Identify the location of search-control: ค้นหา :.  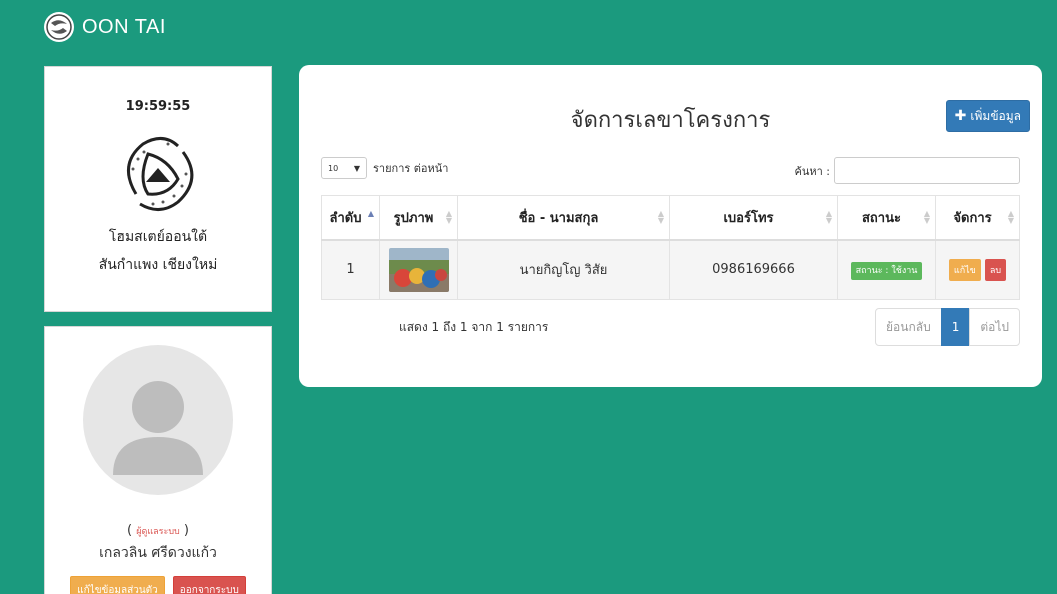
(907, 170).